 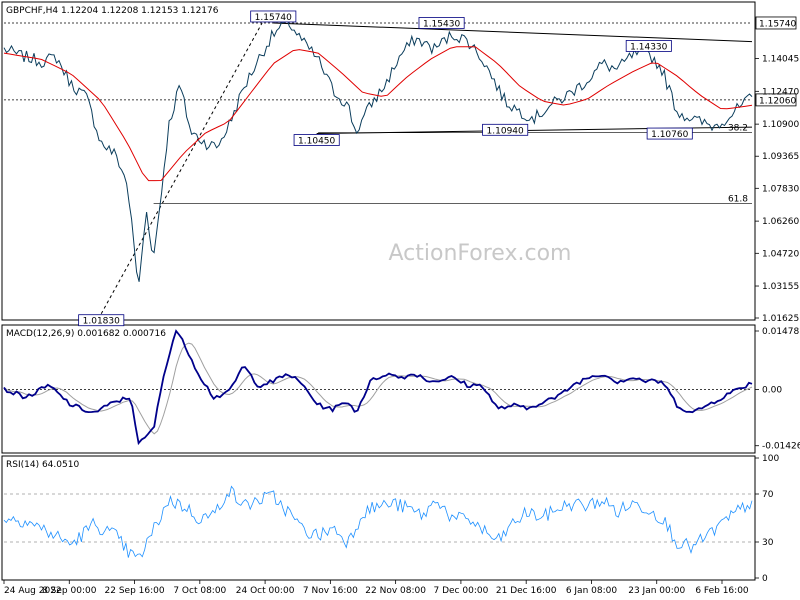 What do you see at coordinates (768, 543) in the screenshot?
I see `rsi-y-tick-label: 30` at bounding box center [768, 543].